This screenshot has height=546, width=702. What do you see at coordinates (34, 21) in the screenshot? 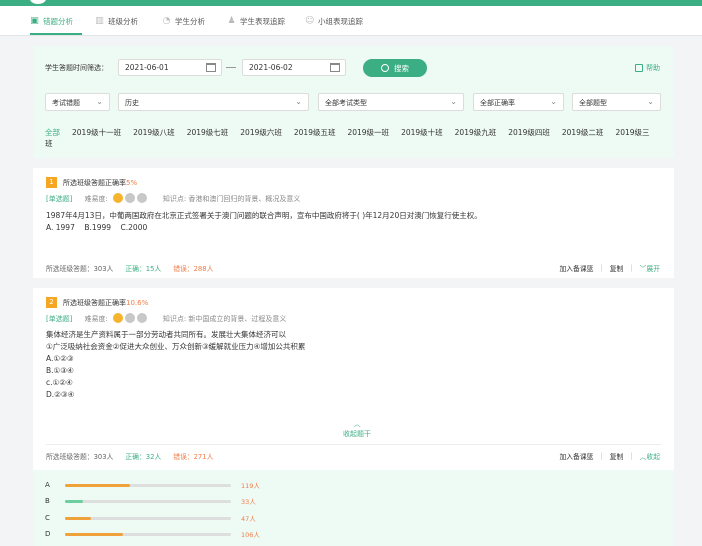
I see `error-analysis-icon: ▣` at bounding box center [34, 21].